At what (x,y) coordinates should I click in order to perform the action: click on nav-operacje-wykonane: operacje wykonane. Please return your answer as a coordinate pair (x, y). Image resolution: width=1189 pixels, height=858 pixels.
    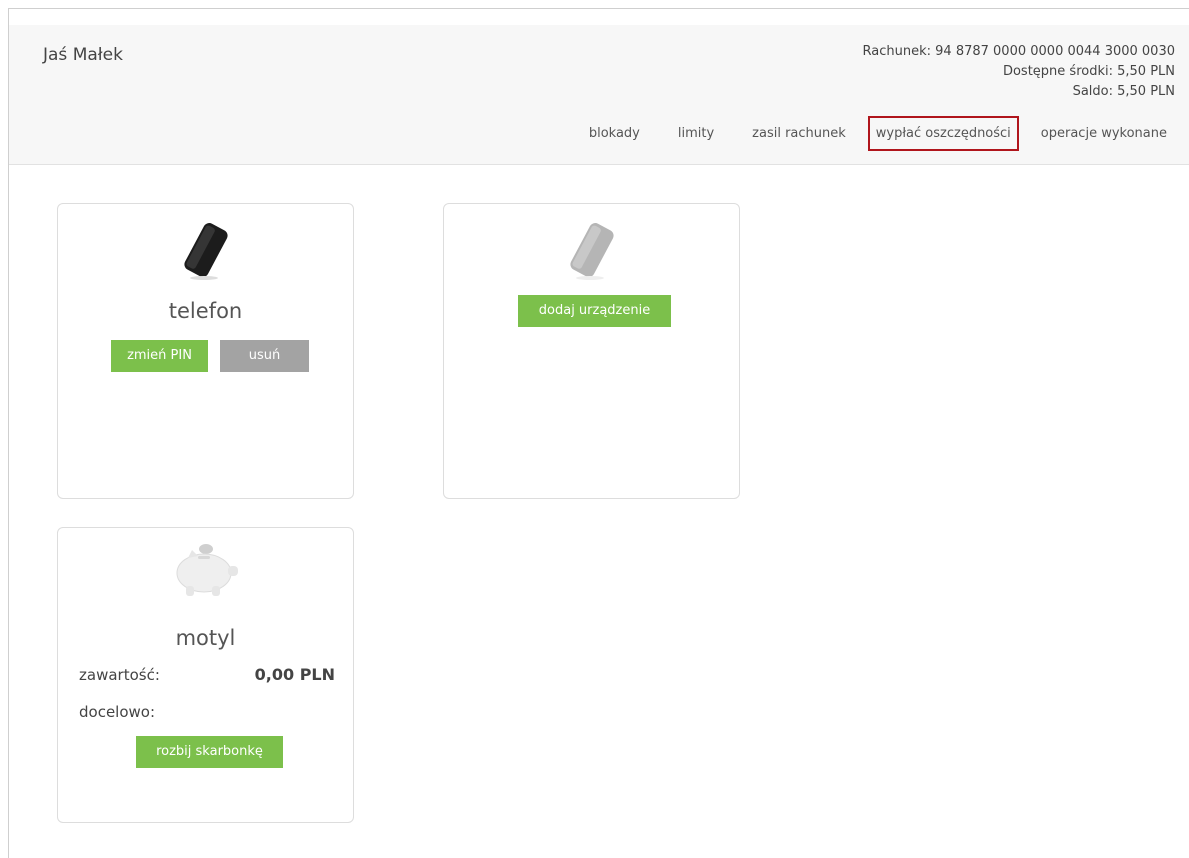
    Looking at the image, I should click on (1104, 133).